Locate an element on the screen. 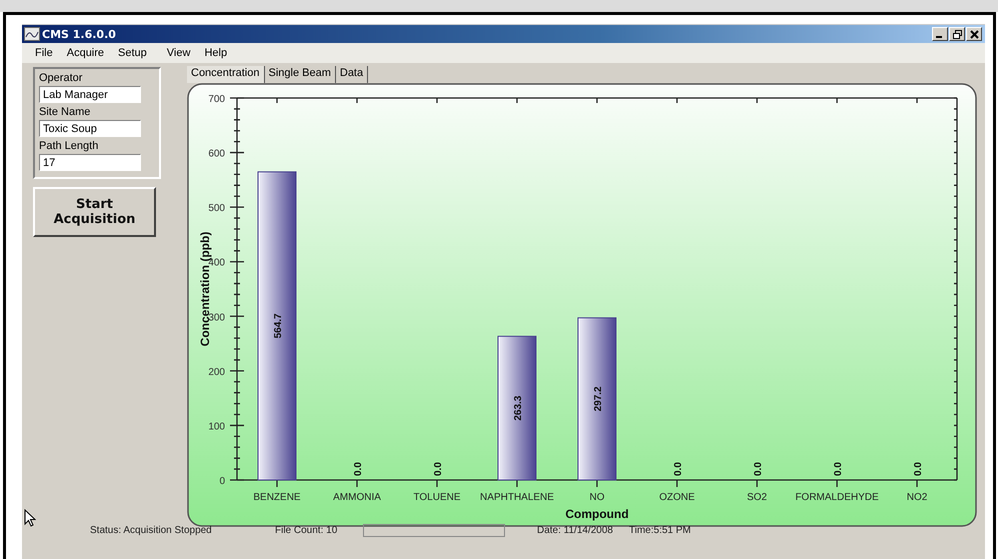 The height and width of the screenshot is (559, 998). window-title: CMS 1.6.0.0 is located at coordinates (79, 34).